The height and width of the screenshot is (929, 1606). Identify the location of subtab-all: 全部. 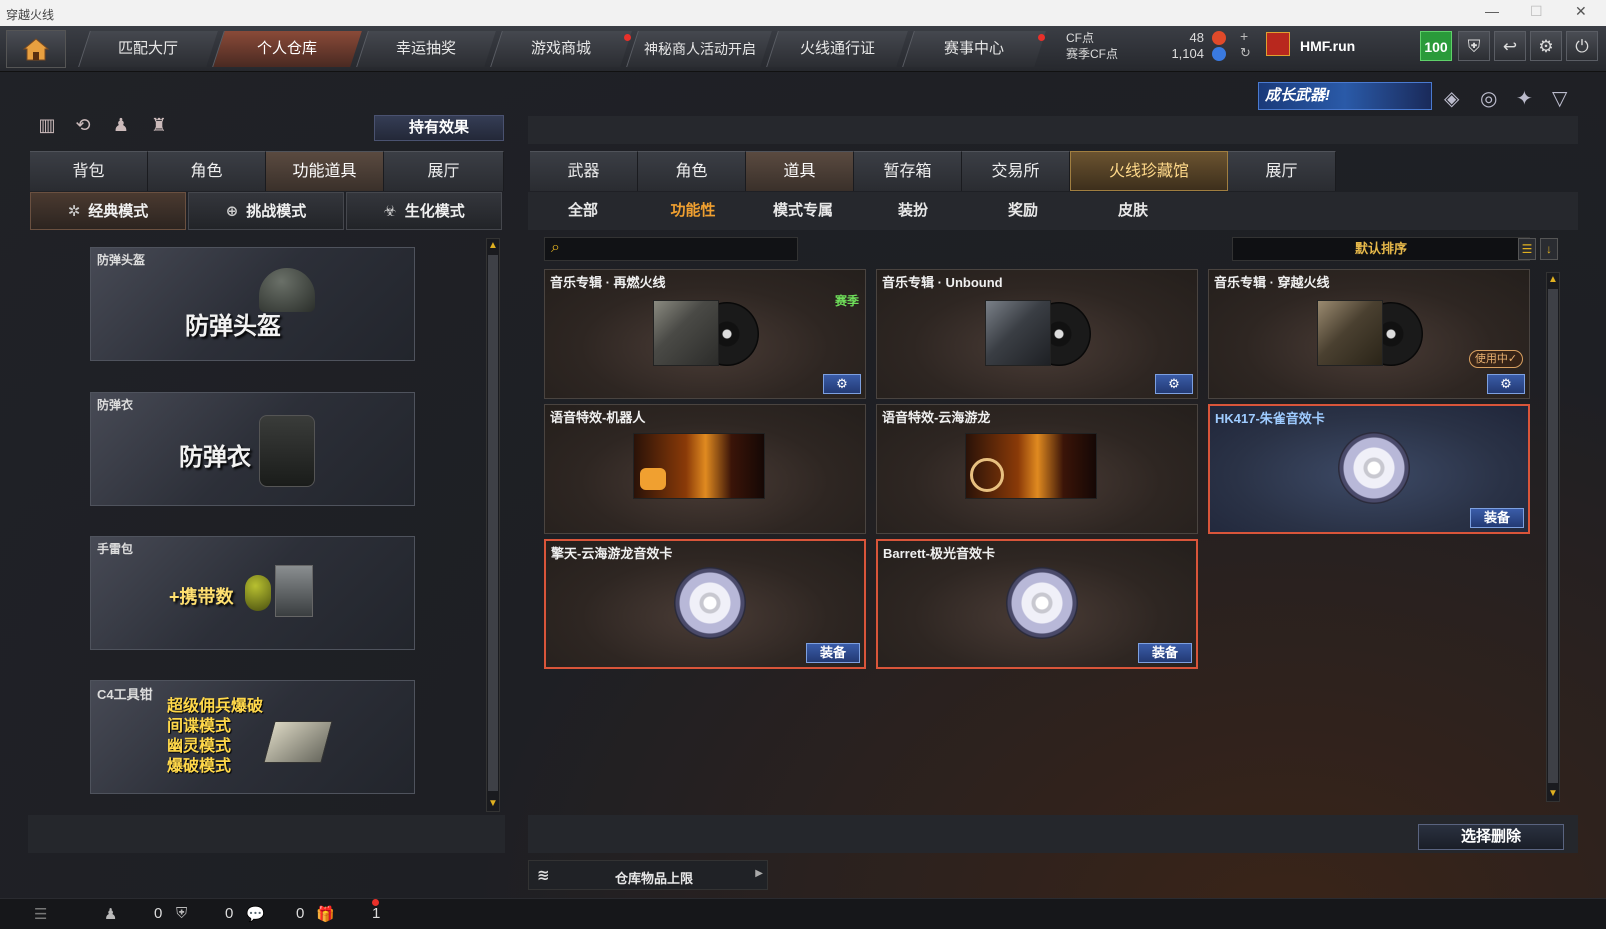
(583, 211).